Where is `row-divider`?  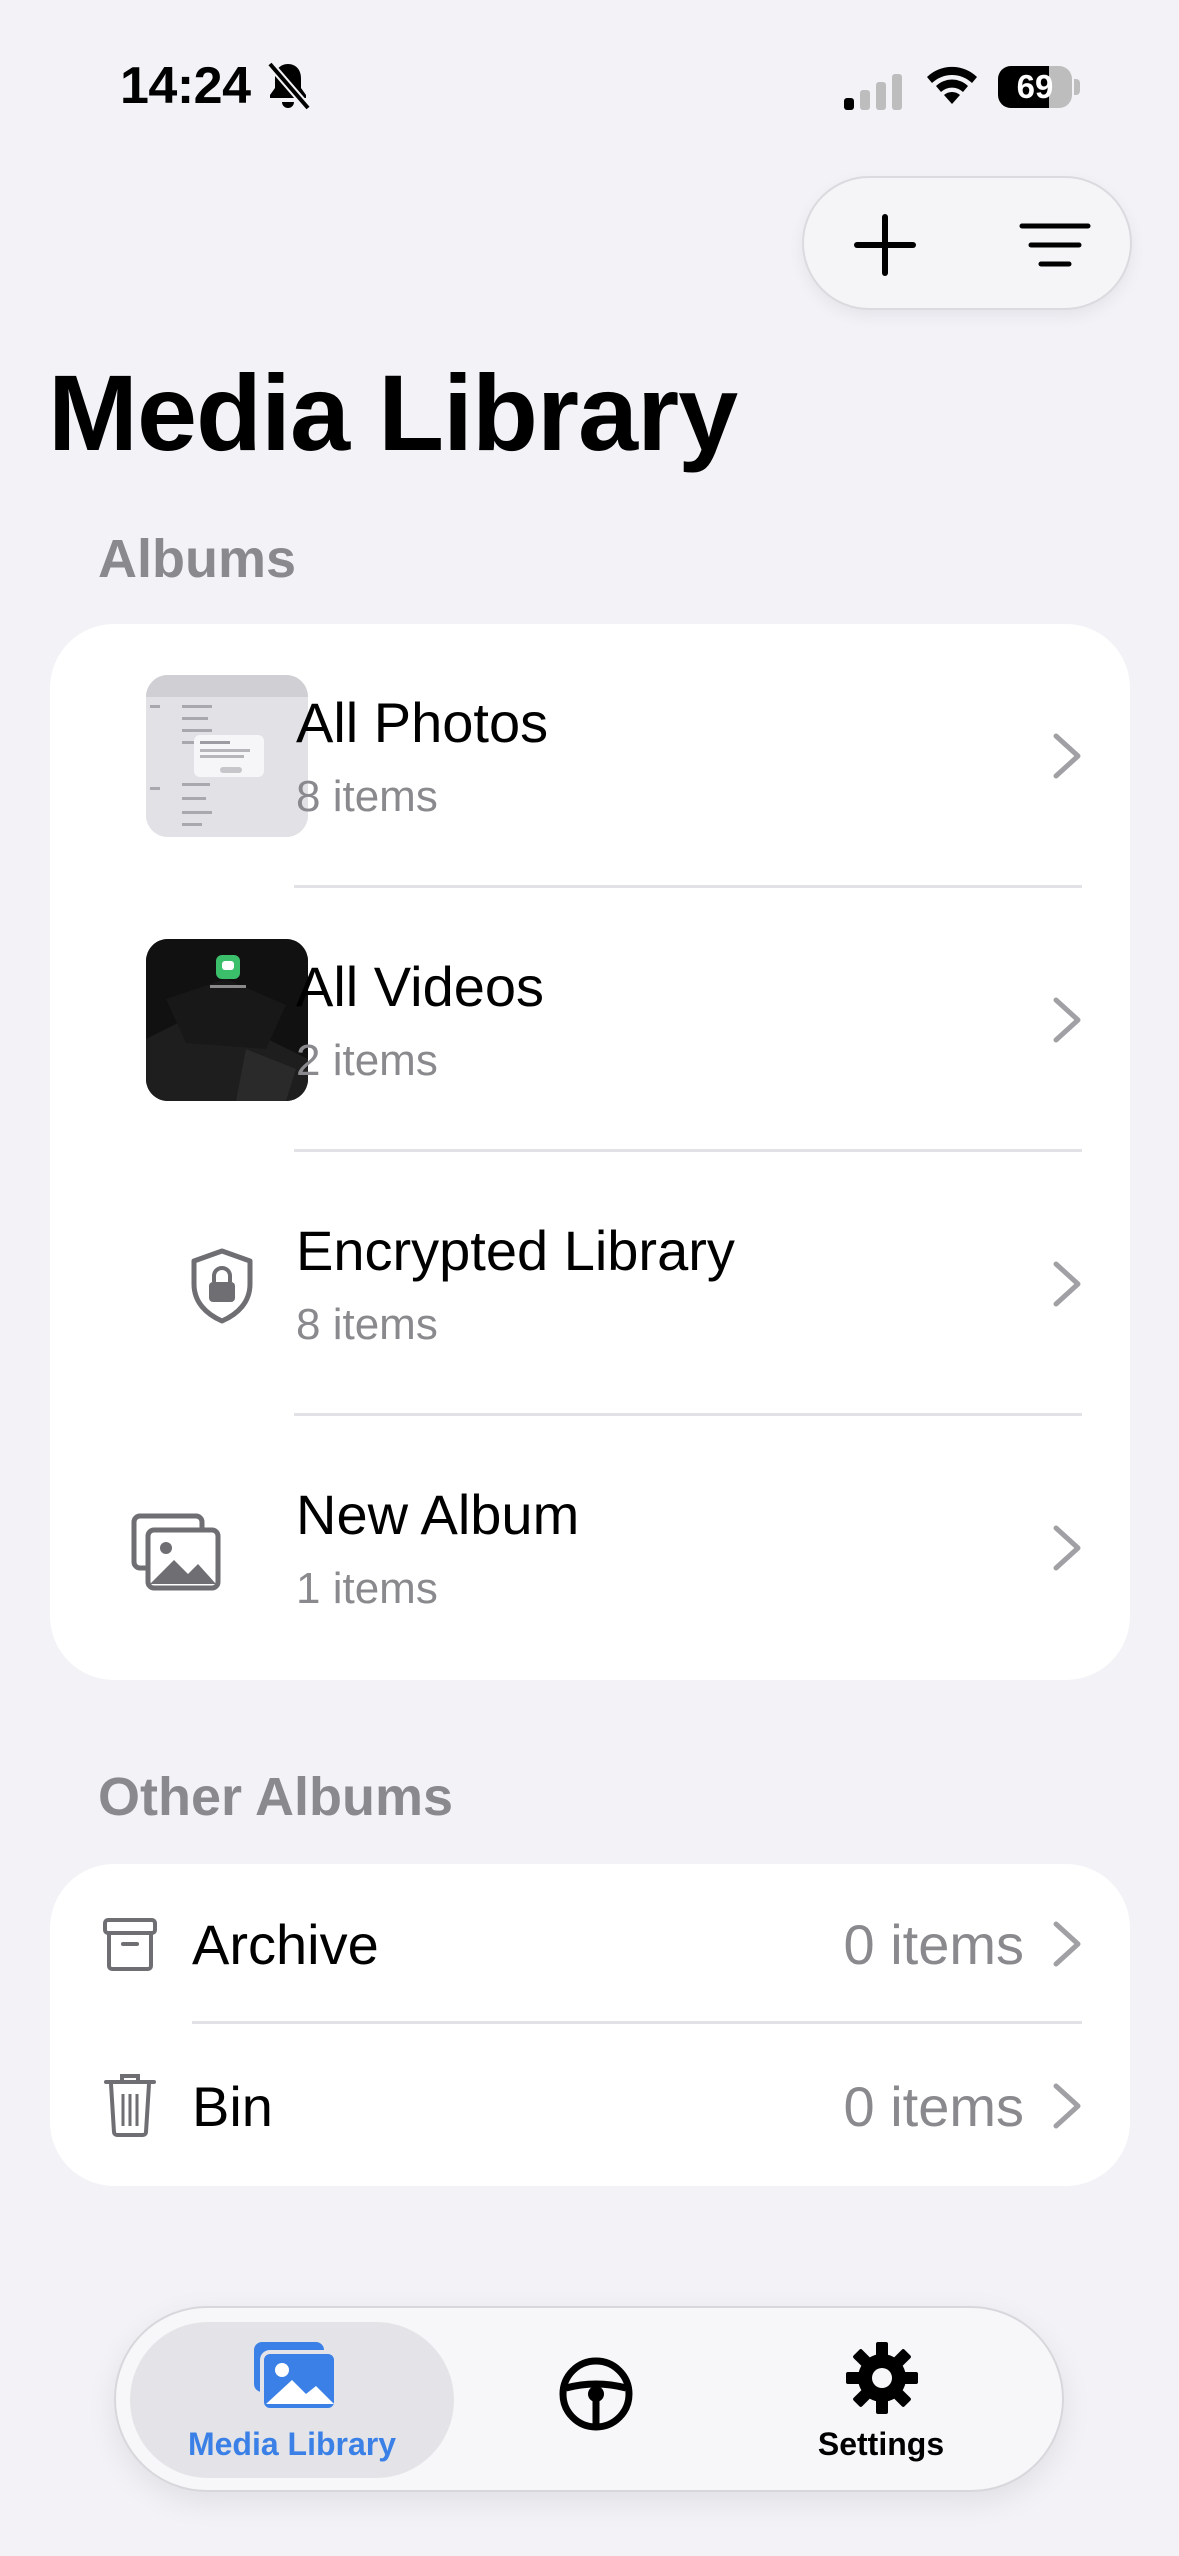
row-divider is located at coordinates (637, 2022).